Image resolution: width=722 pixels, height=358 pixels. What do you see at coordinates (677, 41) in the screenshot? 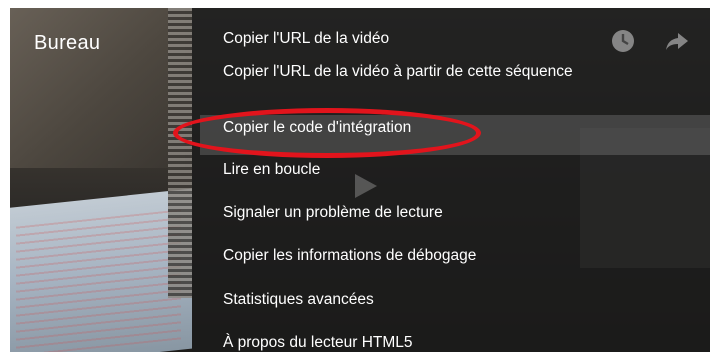
I see `share-arrow-icon` at bounding box center [677, 41].